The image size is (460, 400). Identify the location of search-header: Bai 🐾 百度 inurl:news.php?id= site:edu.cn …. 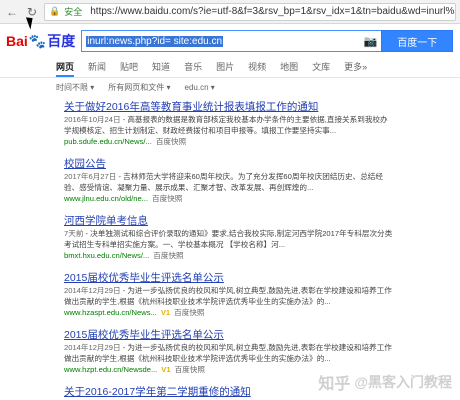
(230, 41).